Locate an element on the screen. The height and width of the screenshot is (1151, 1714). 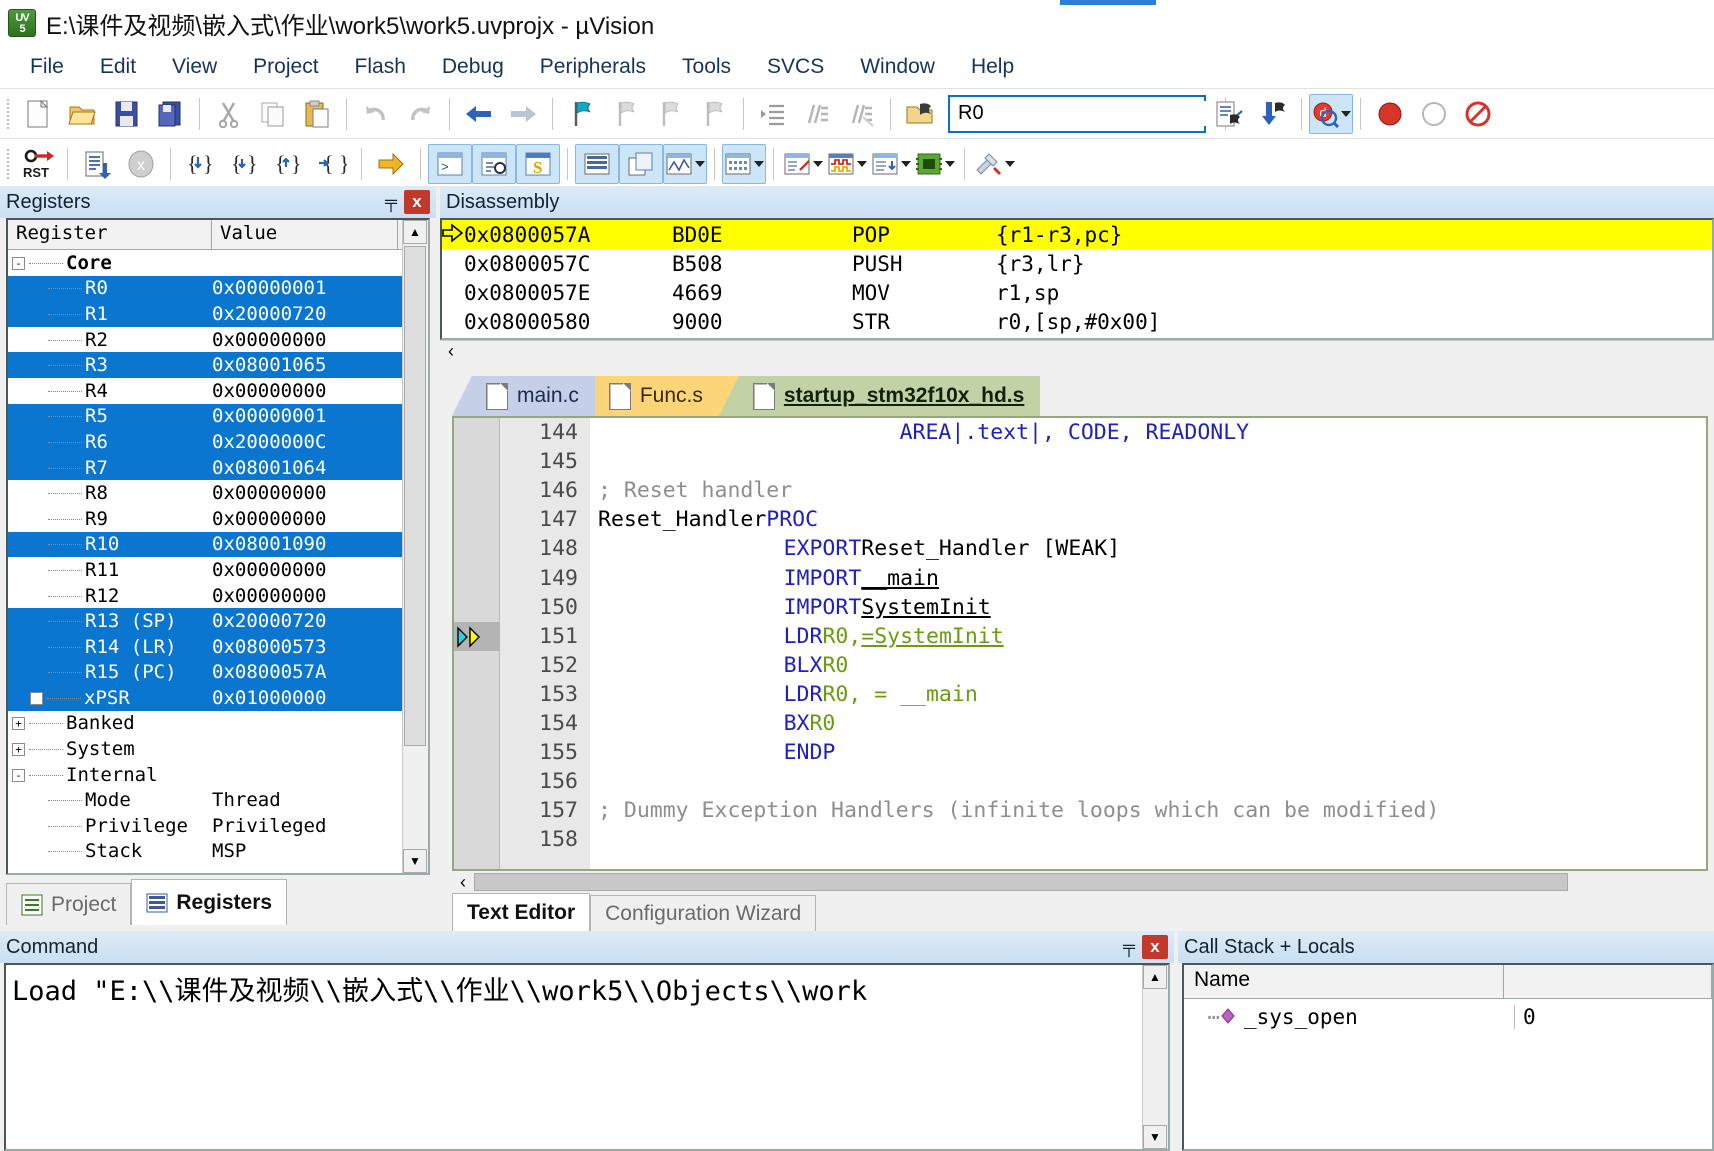
register-row-r14lr: R14 (LR) 0x08000573 is located at coordinates (218, 646).